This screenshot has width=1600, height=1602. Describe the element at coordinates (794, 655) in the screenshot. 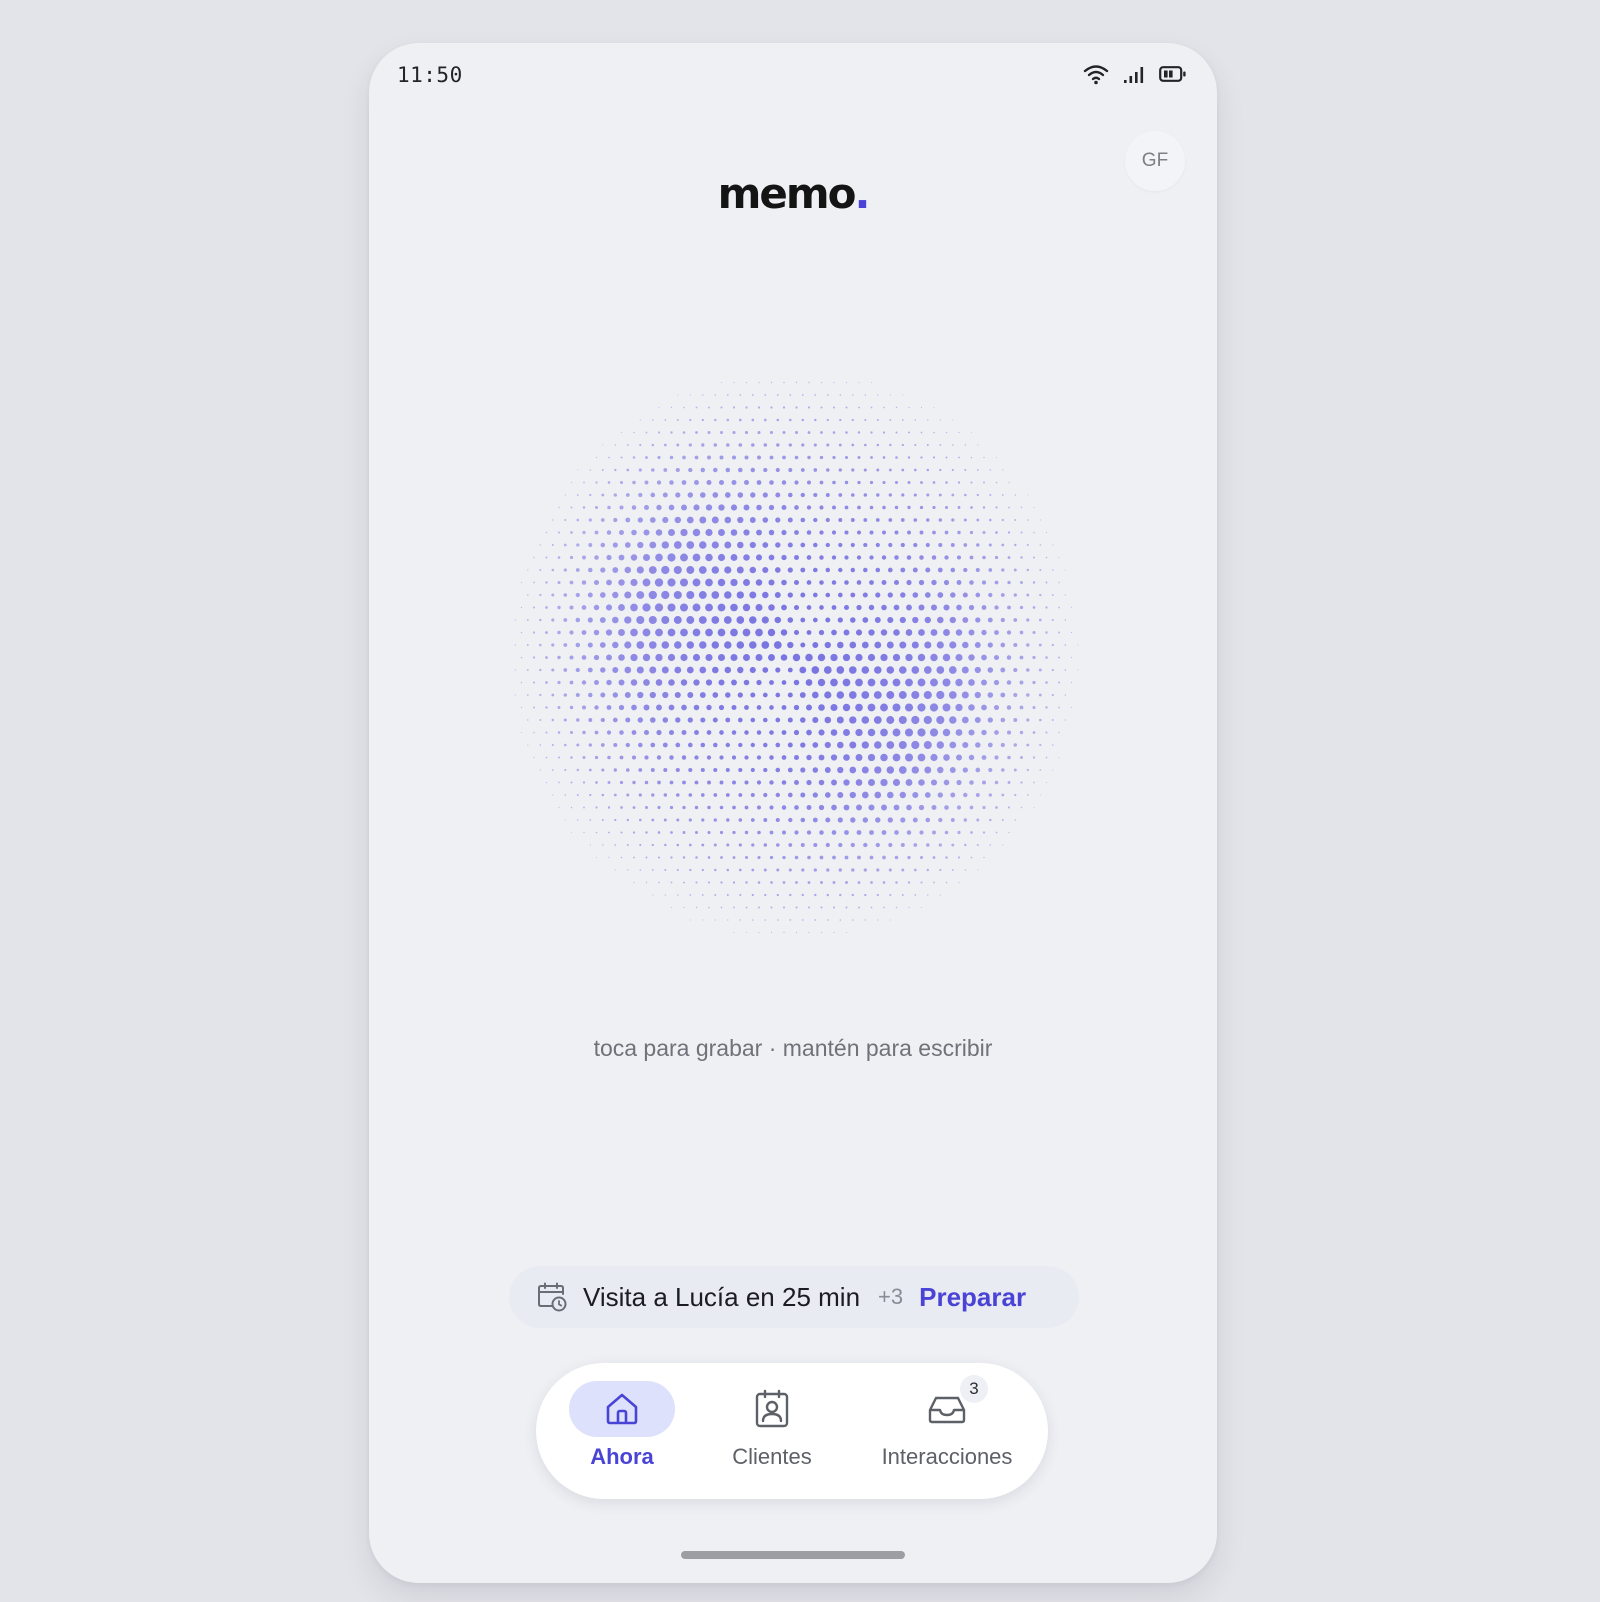

I see `record-orb-button` at that location.